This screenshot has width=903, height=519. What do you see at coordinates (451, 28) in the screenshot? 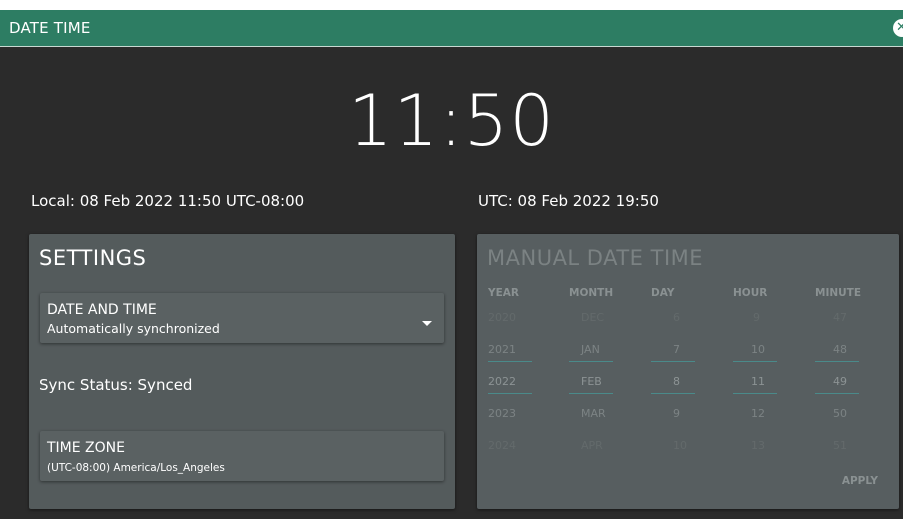
I see `title-bar: DATE TIME ✕` at bounding box center [451, 28].